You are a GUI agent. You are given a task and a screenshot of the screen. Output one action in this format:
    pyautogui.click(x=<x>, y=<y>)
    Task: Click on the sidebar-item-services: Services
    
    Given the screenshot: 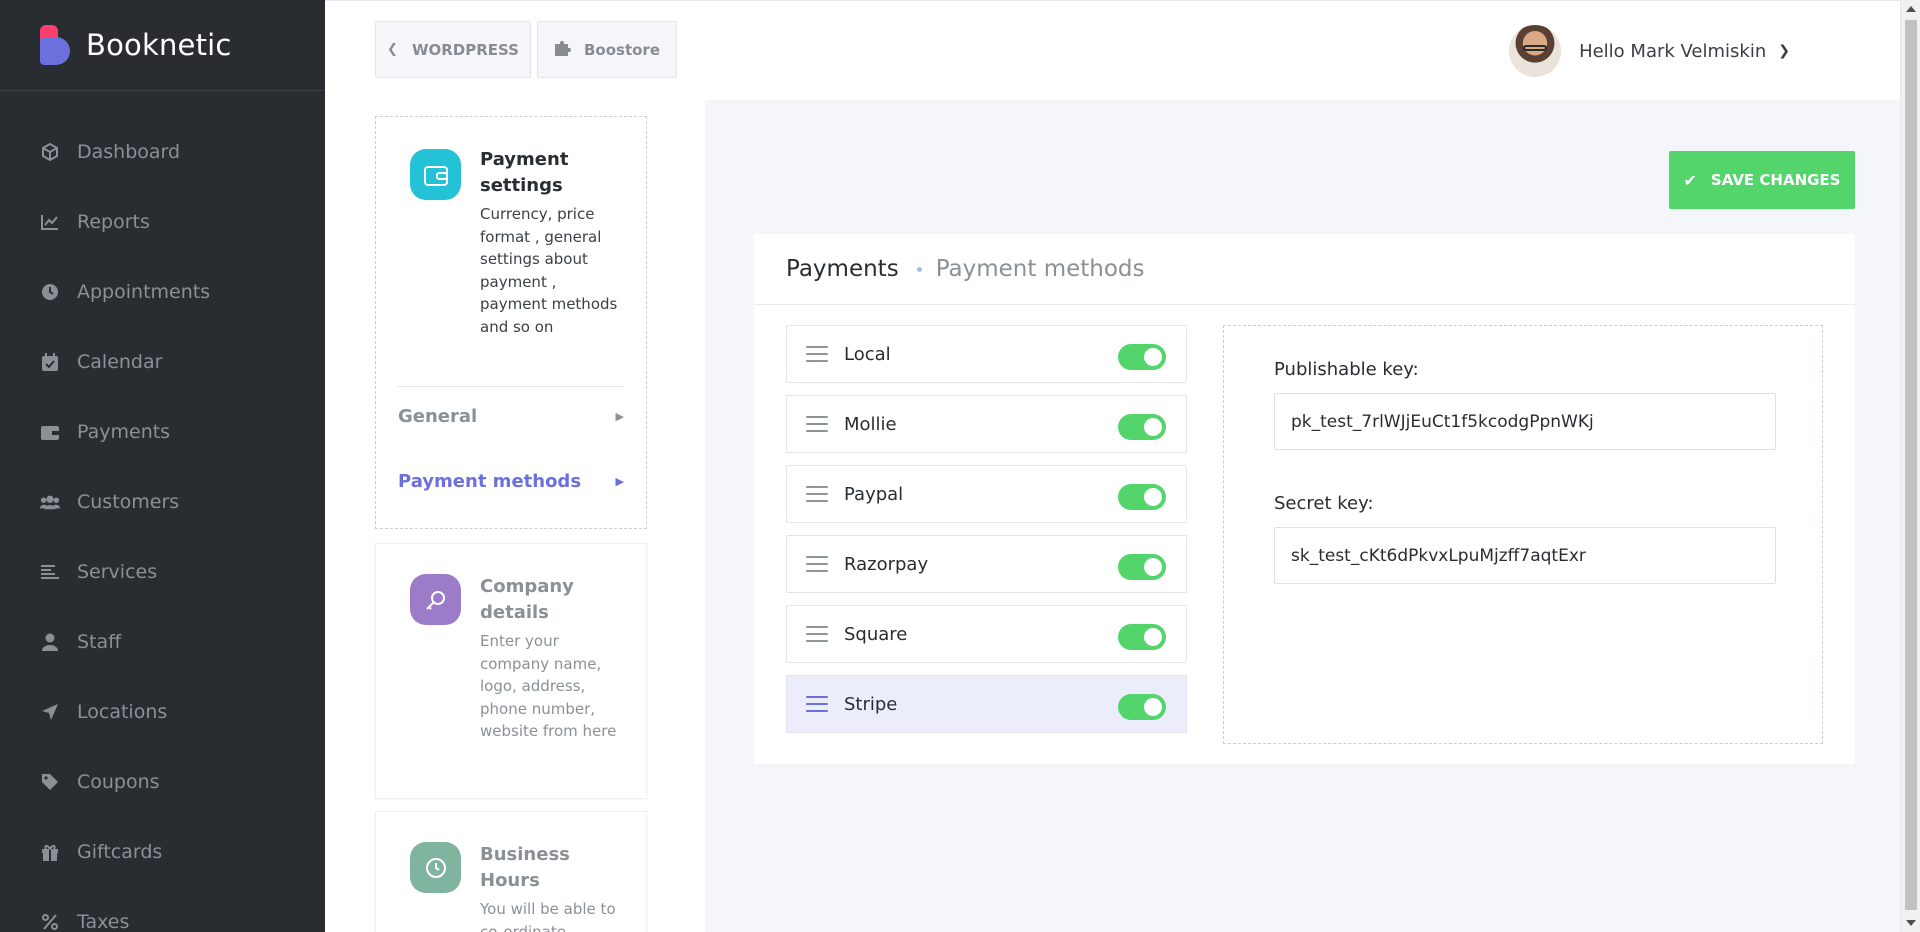 What is the action you would take?
    pyautogui.click(x=162, y=572)
    